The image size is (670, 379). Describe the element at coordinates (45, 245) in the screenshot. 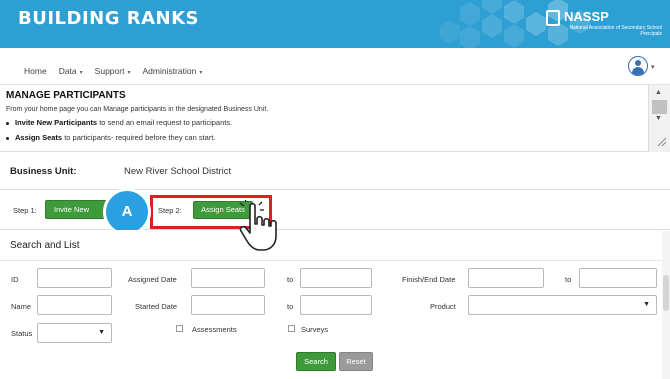

I see `search-title: Search and List` at that location.